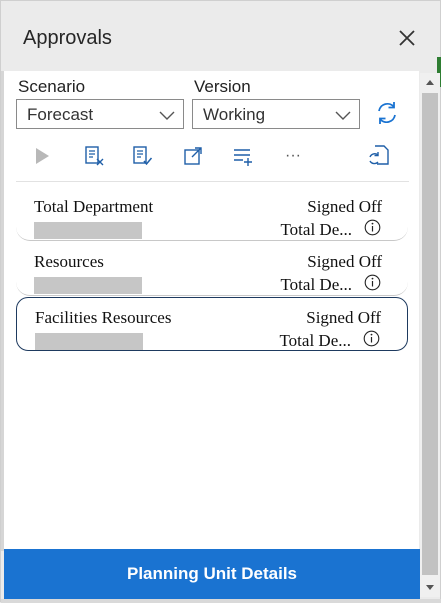 The image size is (441, 603). Describe the element at coordinates (60, 114) in the screenshot. I see `scenario-select-value: Forecast` at that location.